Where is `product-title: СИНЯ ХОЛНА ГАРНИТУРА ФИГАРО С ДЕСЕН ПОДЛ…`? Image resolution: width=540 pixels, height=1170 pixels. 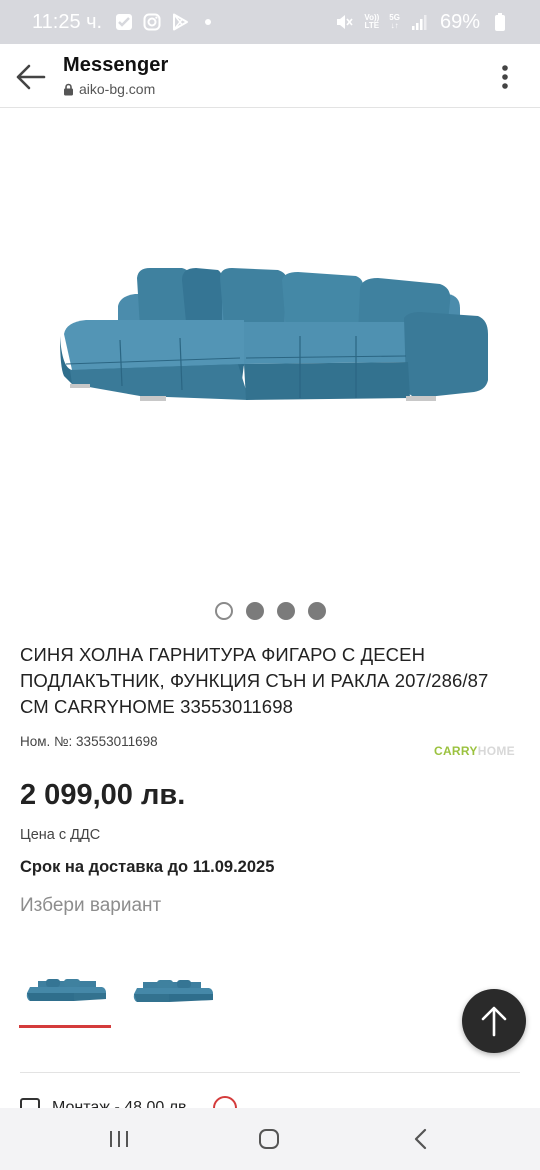
product-title: СИНЯ ХОЛНА ГАРНИТУРА ФИГАРО С ДЕСЕН ПОДЛ… is located at coordinates (254, 680).